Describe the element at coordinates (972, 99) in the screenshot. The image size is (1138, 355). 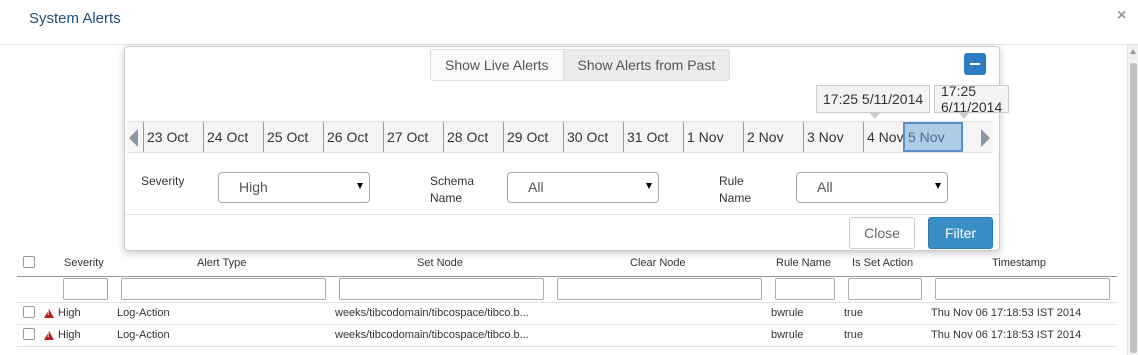
I see `range-end-tooltip: 17:25 6/11/2014` at that location.